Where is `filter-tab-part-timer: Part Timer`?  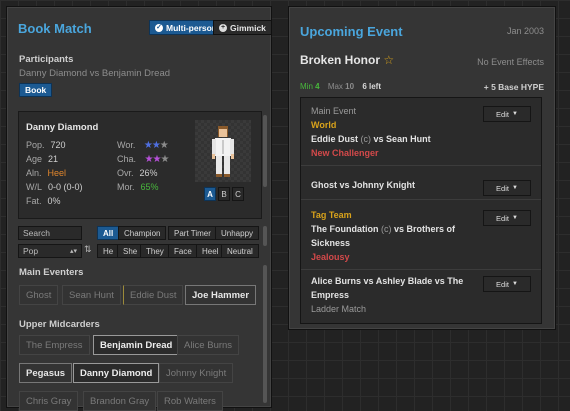 filter-tab-part-timer: Part Timer is located at coordinates (192, 233).